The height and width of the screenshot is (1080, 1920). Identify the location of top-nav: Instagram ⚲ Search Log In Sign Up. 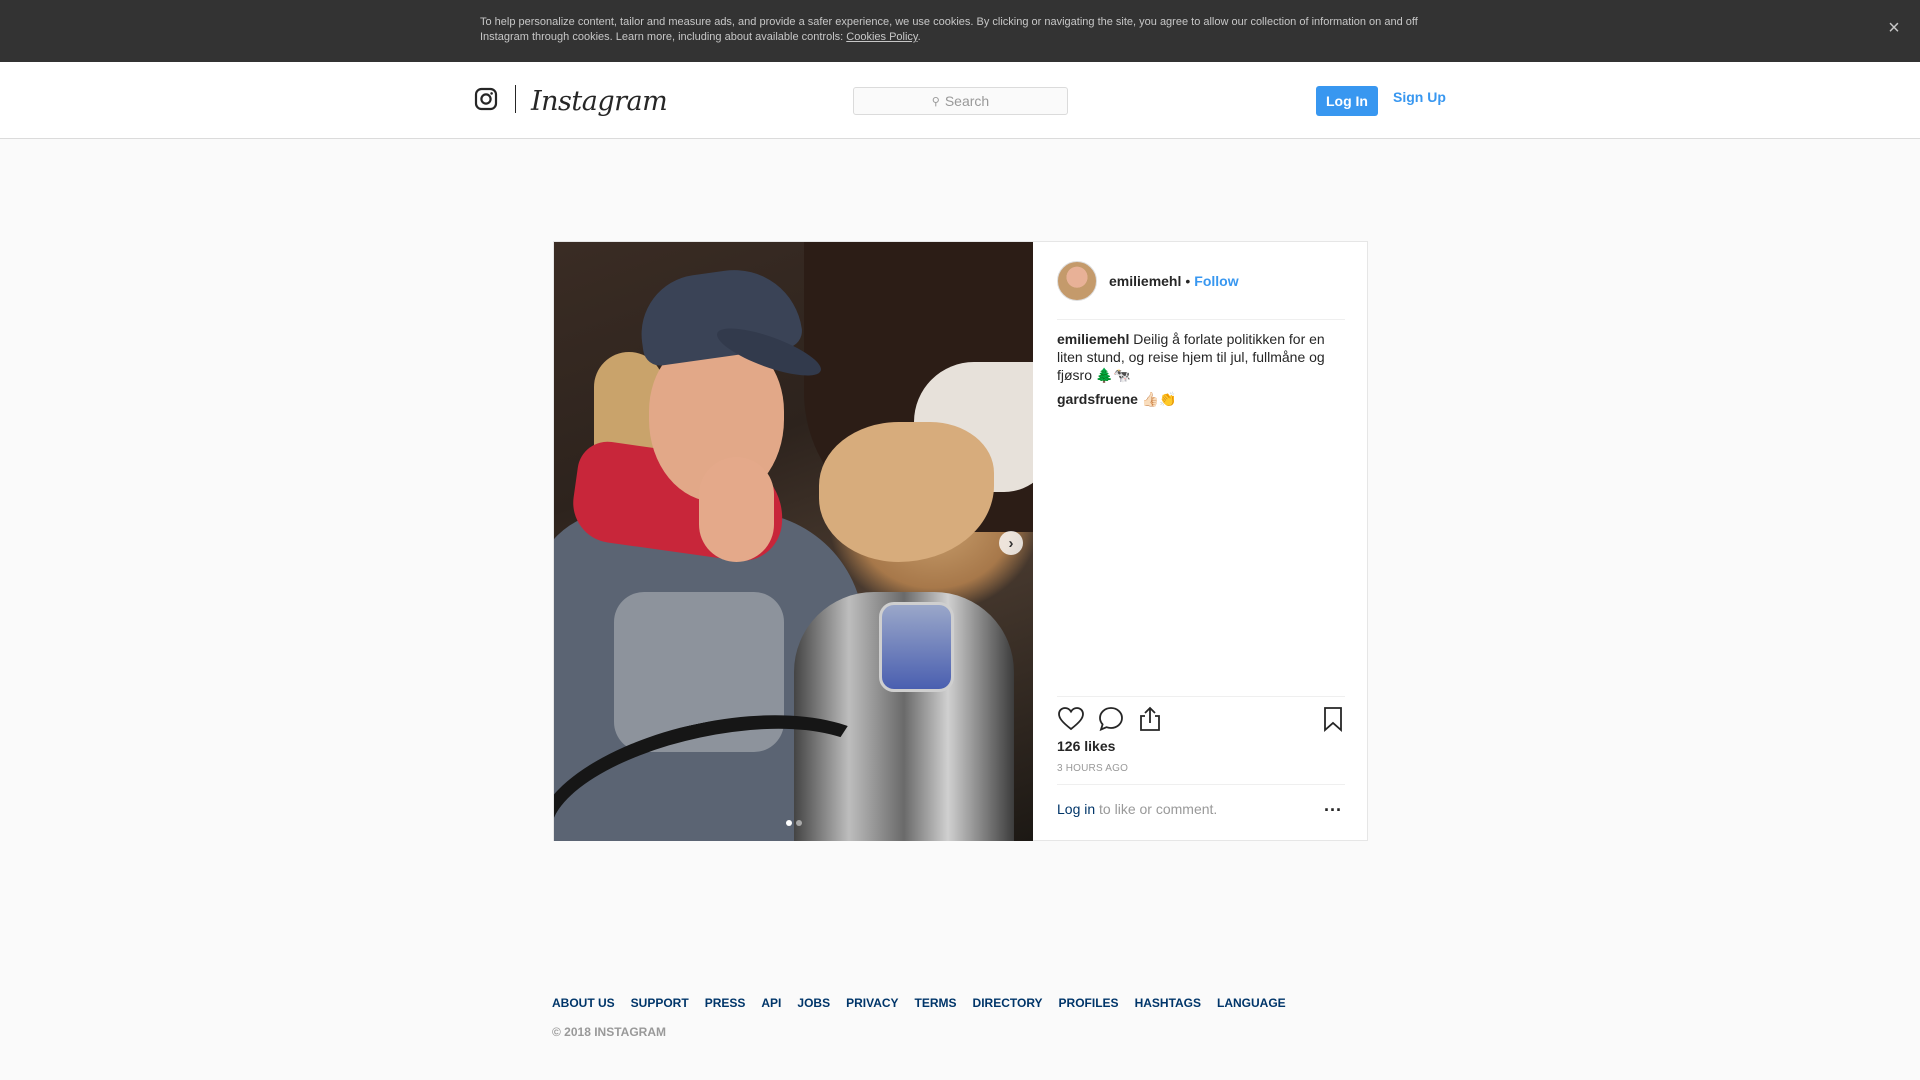
(960, 100).